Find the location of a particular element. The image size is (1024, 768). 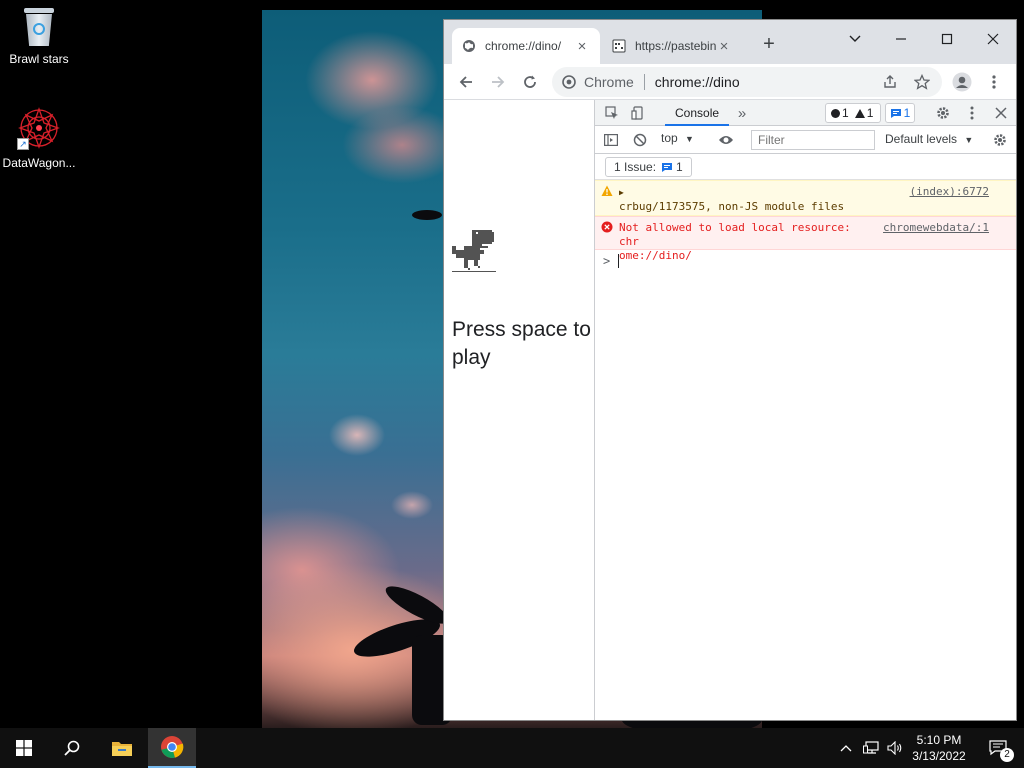

action-center-button: 2 is located at coordinates (998, 748).